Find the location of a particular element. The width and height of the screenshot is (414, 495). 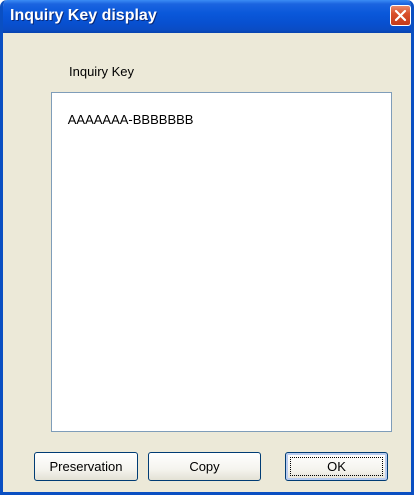

copy-button: Copy is located at coordinates (204, 466).